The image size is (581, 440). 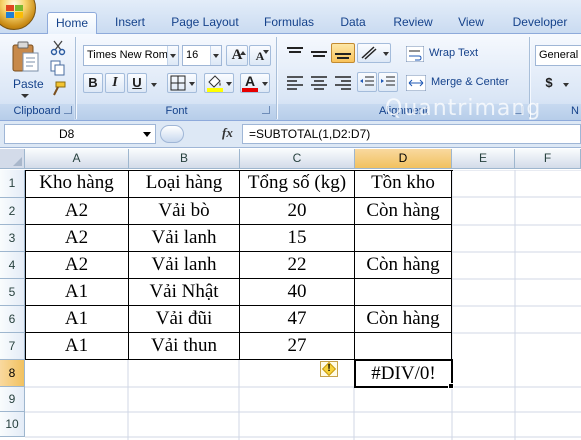 What do you see at coordinates (12, 159) in the screenshot?
I see `select-all-button` at bounding box center [12, 159].